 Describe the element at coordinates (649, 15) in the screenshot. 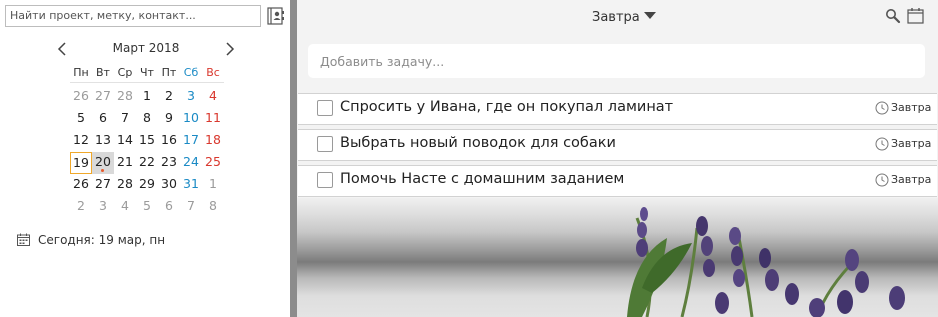

I see `caret-down-icon` at that location.